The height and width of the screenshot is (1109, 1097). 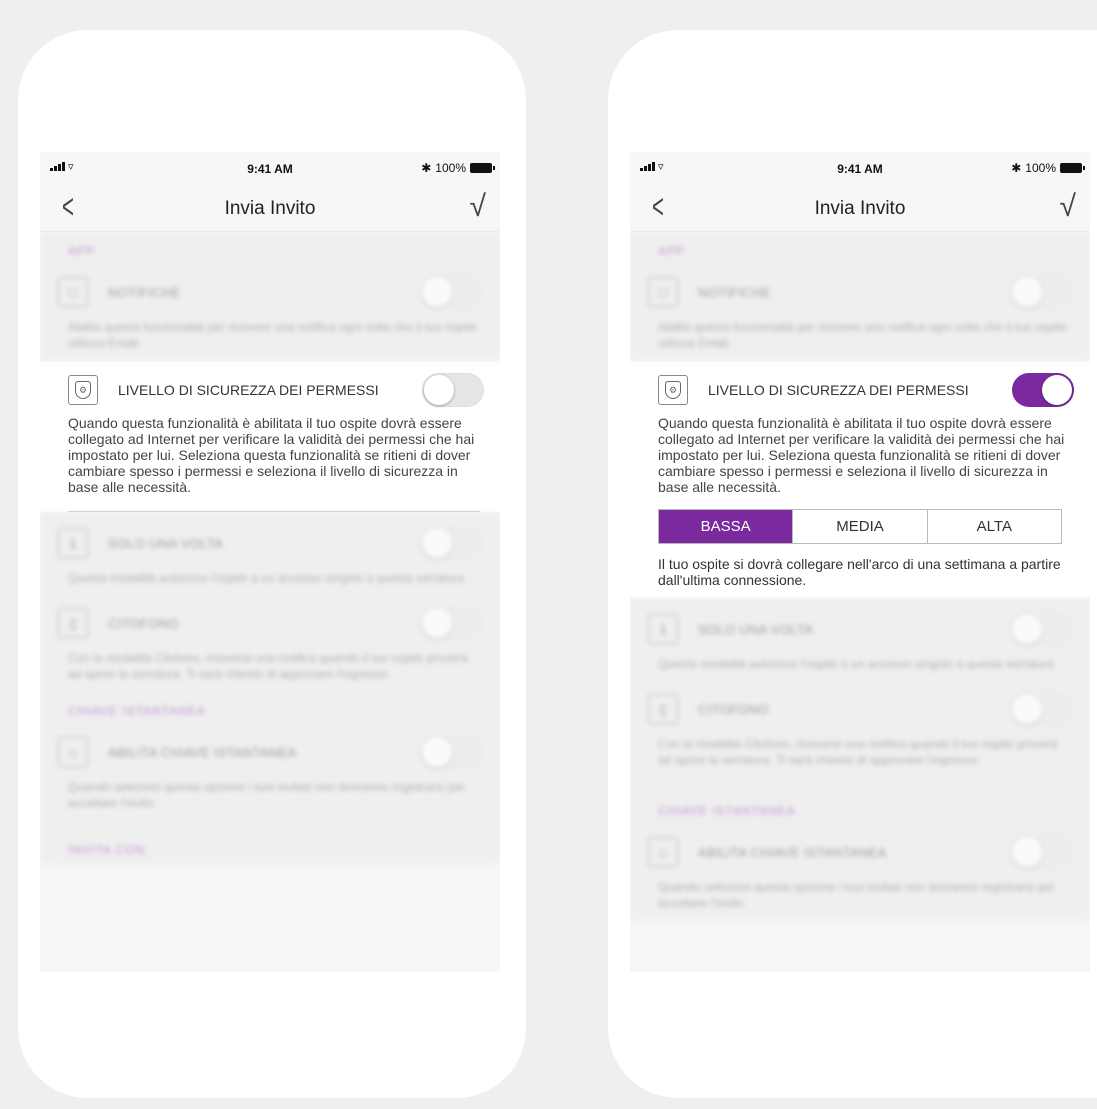 I want to click on level-high-segment: ALTA, so click(x=993, y=526).